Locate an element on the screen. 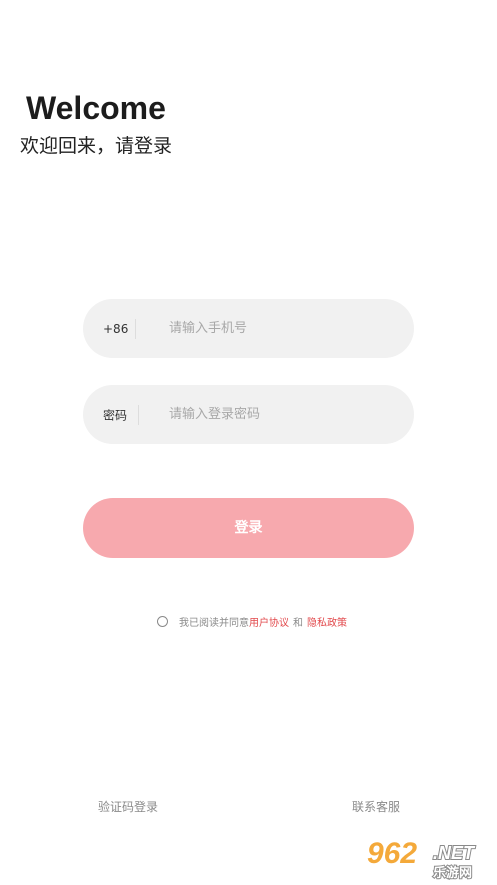 The width and height of the screenshot is (497, 885). code-login-link: 验证码登录 is located at coordinates (128, 806).